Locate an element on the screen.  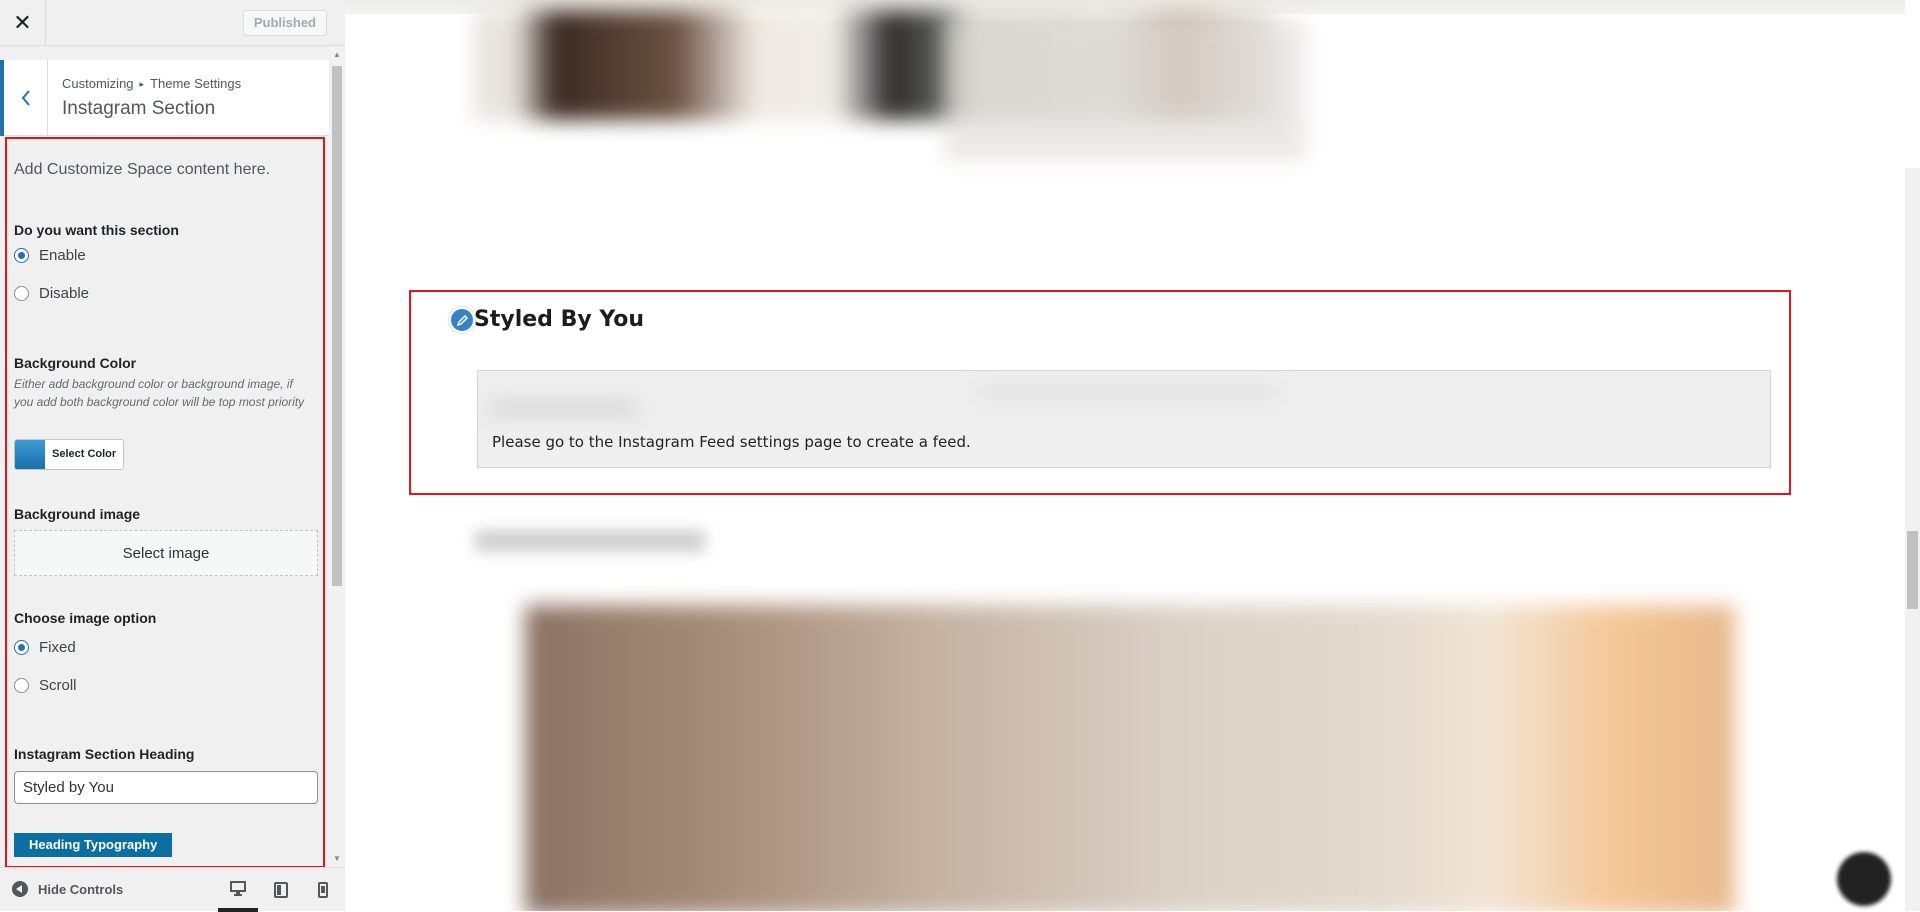
scroll-up-icon: ▲ is located at coordinates (337, 54).